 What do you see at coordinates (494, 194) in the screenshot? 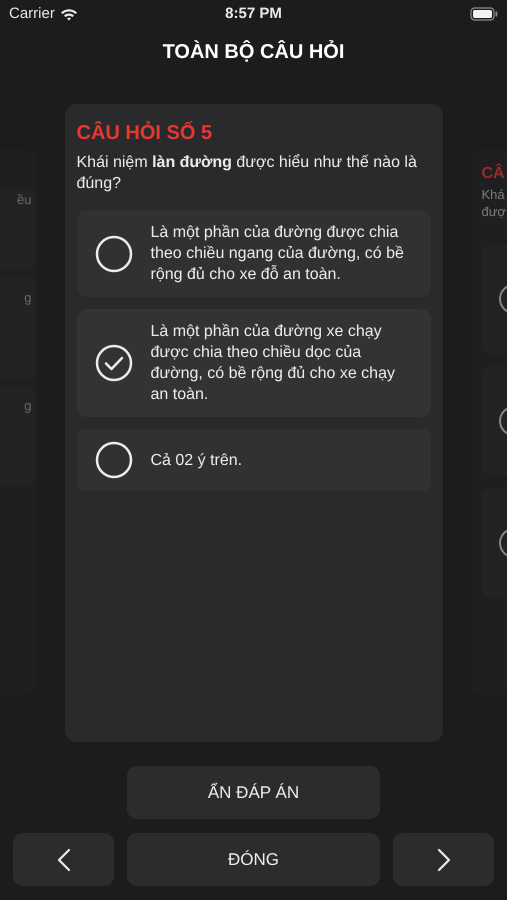
I see `question-text-fragment: Khá` at bounding box center [494, 194].